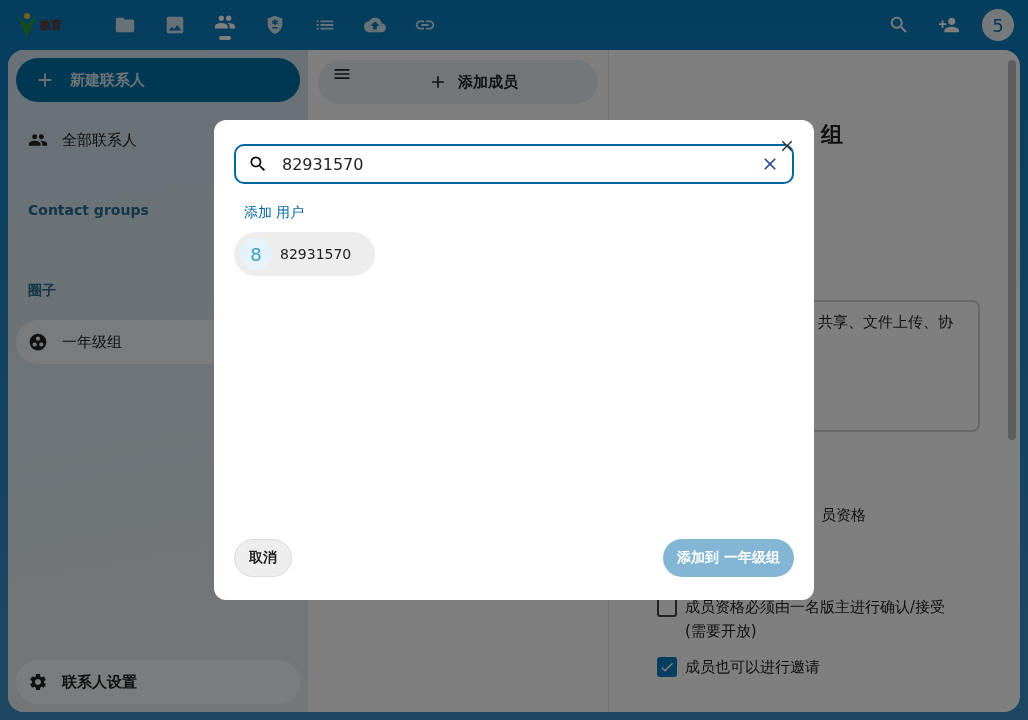  What do you see at coordinates (885, 322) in the screenshot?
I see `description-text: 共享、文件上传、协` at bounding box center [885, 322].